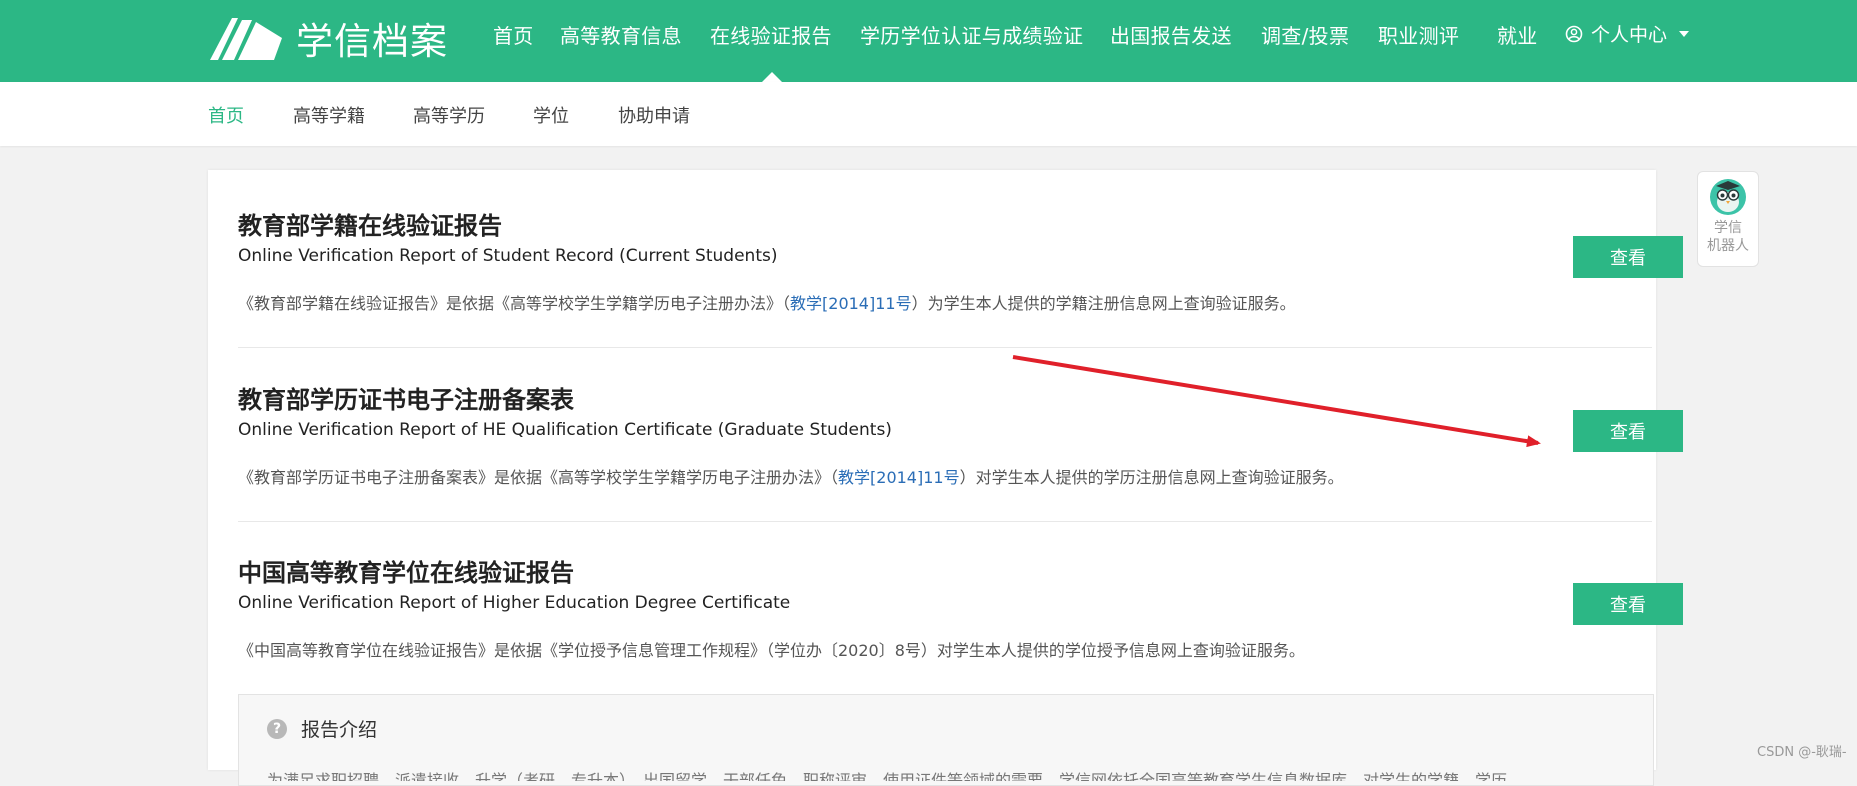 This screenshot has width=1857, height=786. Describe the element at coordinates (772, 77) in the screenshot. I see `active-nav-indicator` at that location.